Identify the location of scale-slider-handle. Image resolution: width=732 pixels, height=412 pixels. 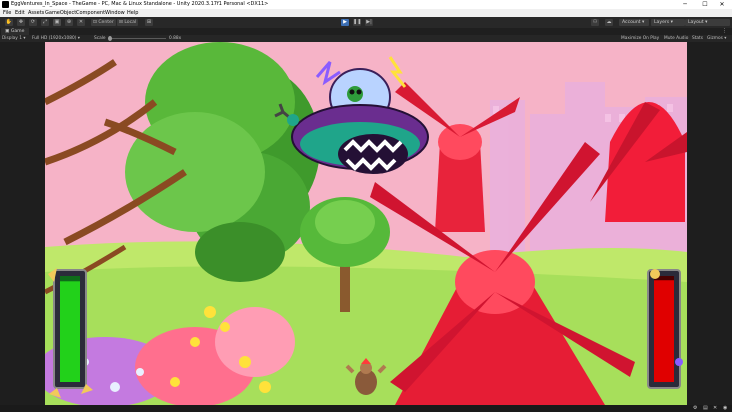
(110, 38).